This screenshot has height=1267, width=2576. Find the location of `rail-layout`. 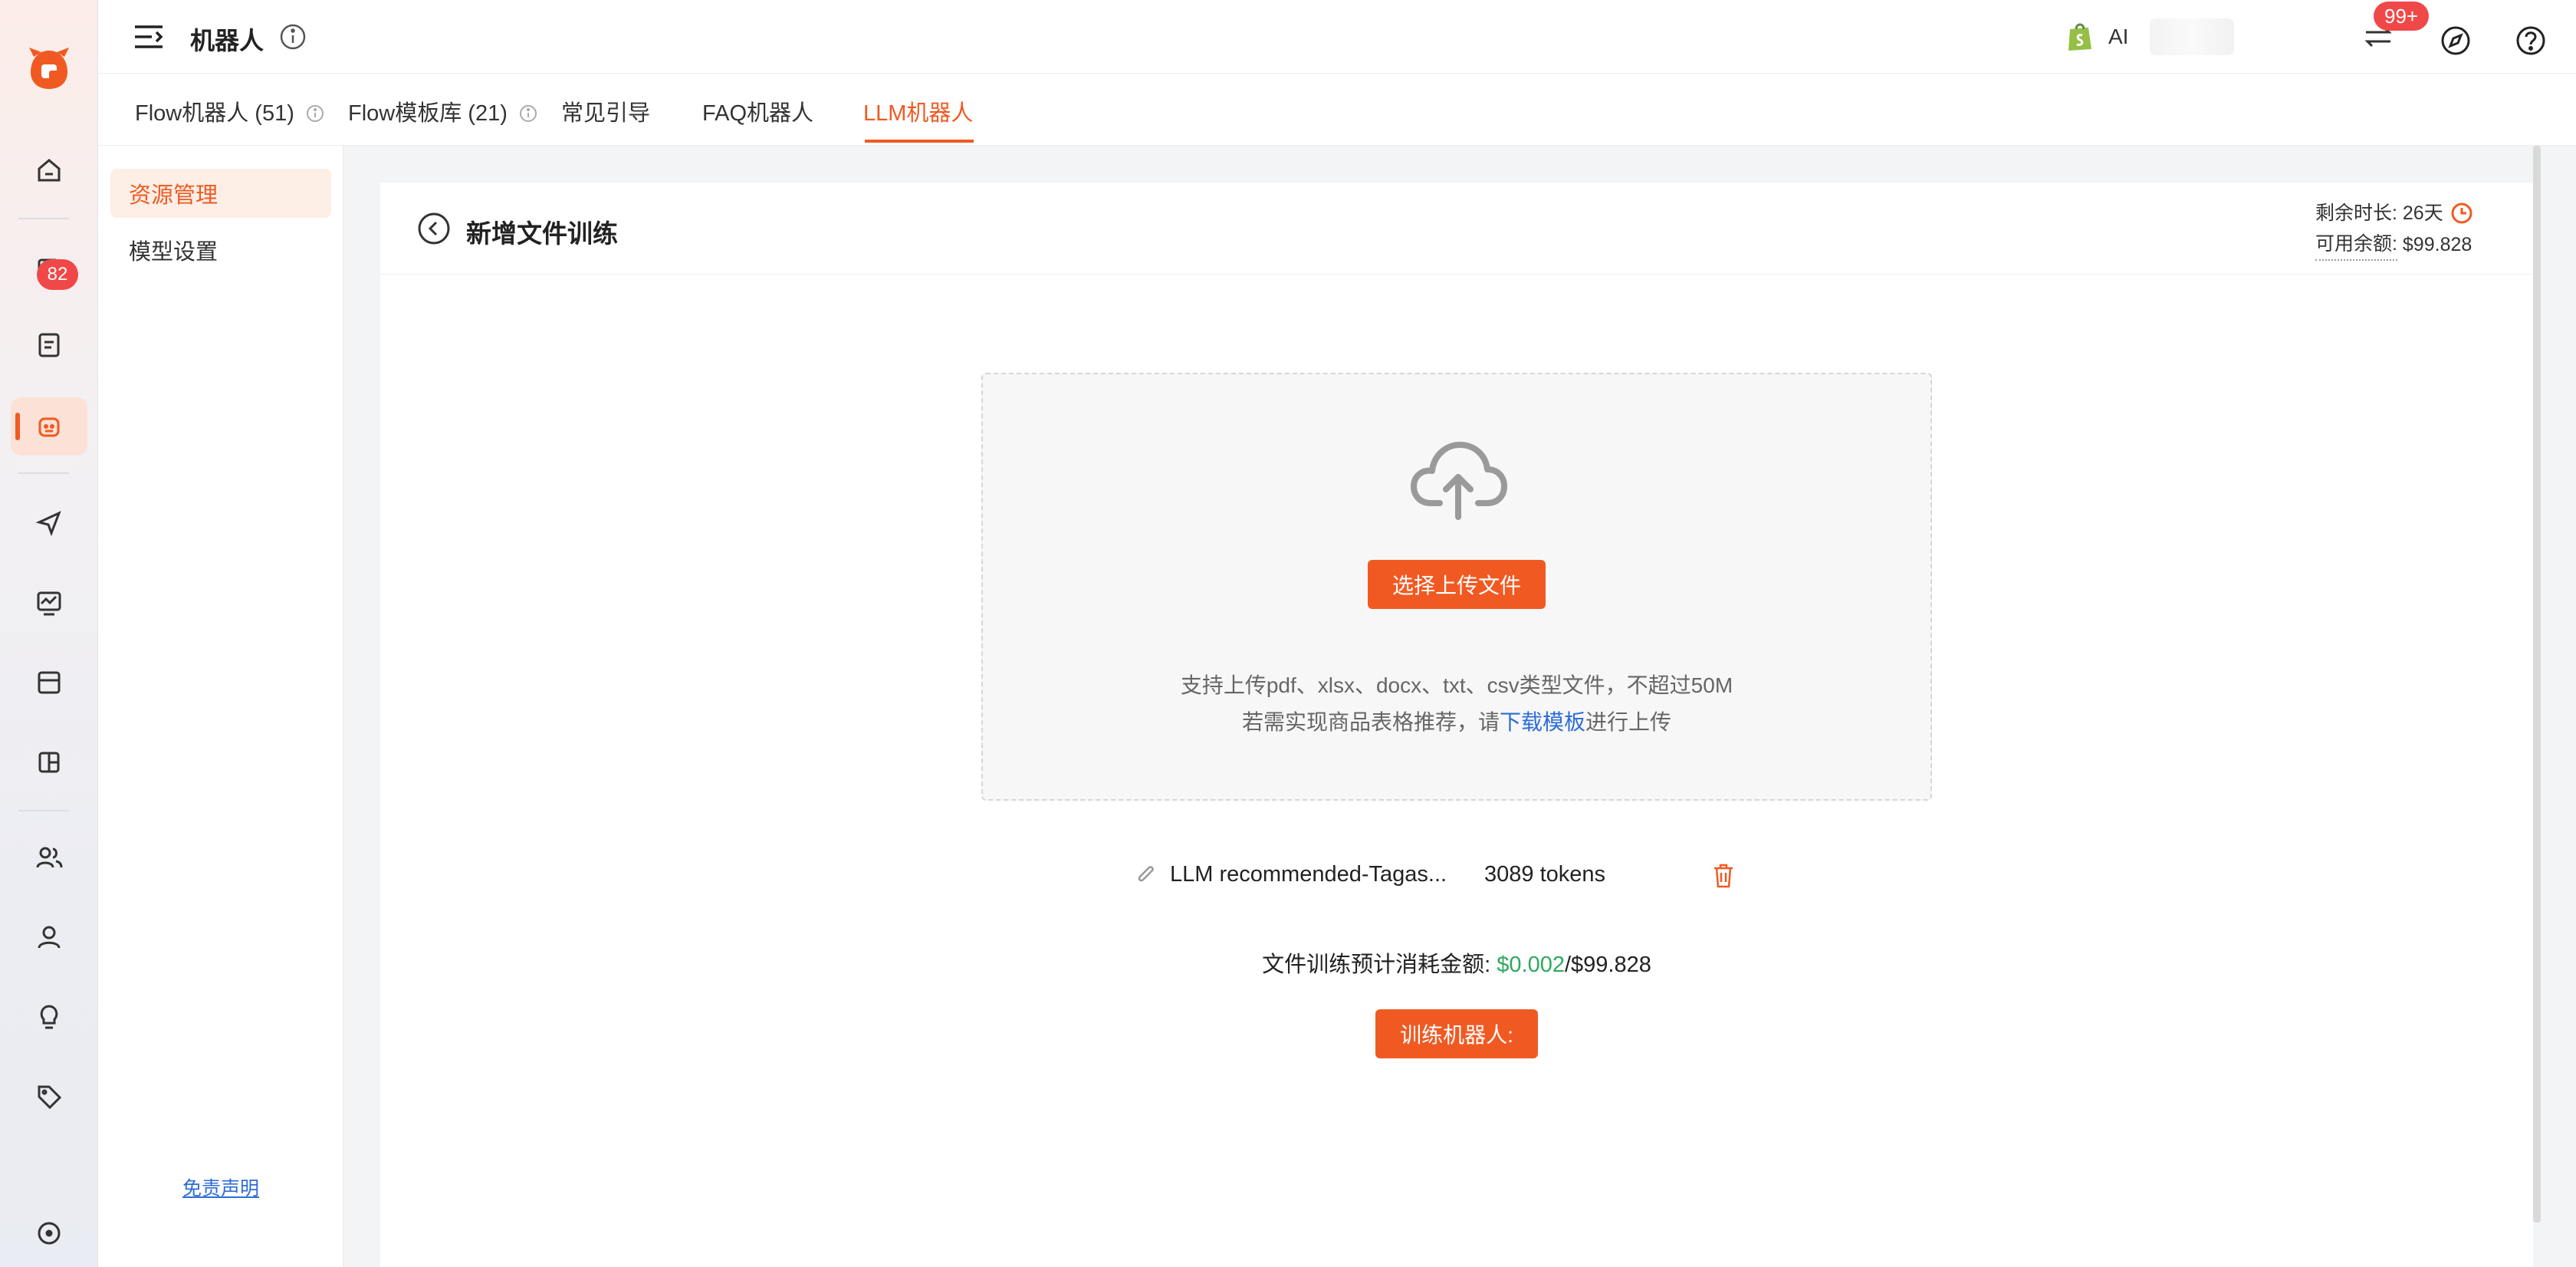

rail-layout is located at coordinates (49, 762).